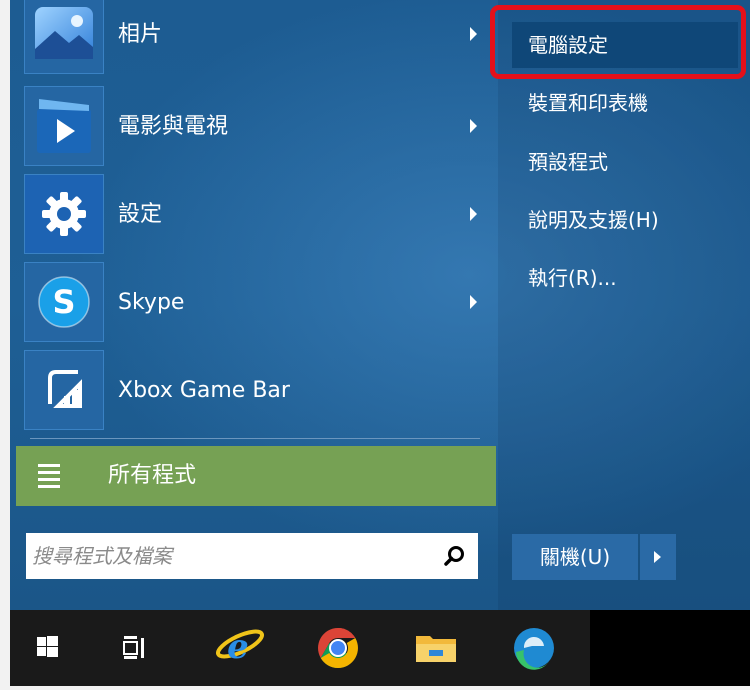 Image resolution: width=750 pixels, height=690 pixels. I want to click on settings-gear-icon, so click(64, 214).